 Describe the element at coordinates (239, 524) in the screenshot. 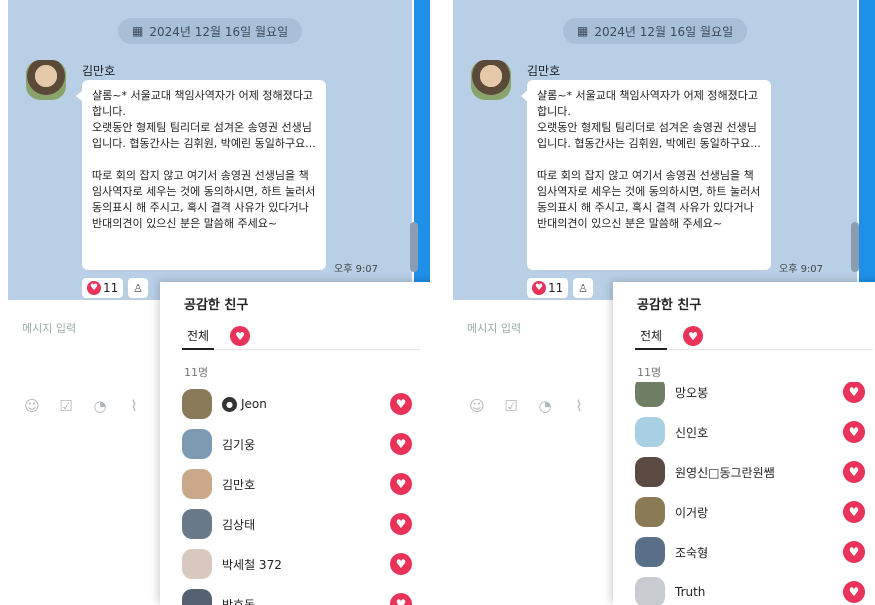

I see `friend-name: 김상태` at that location.